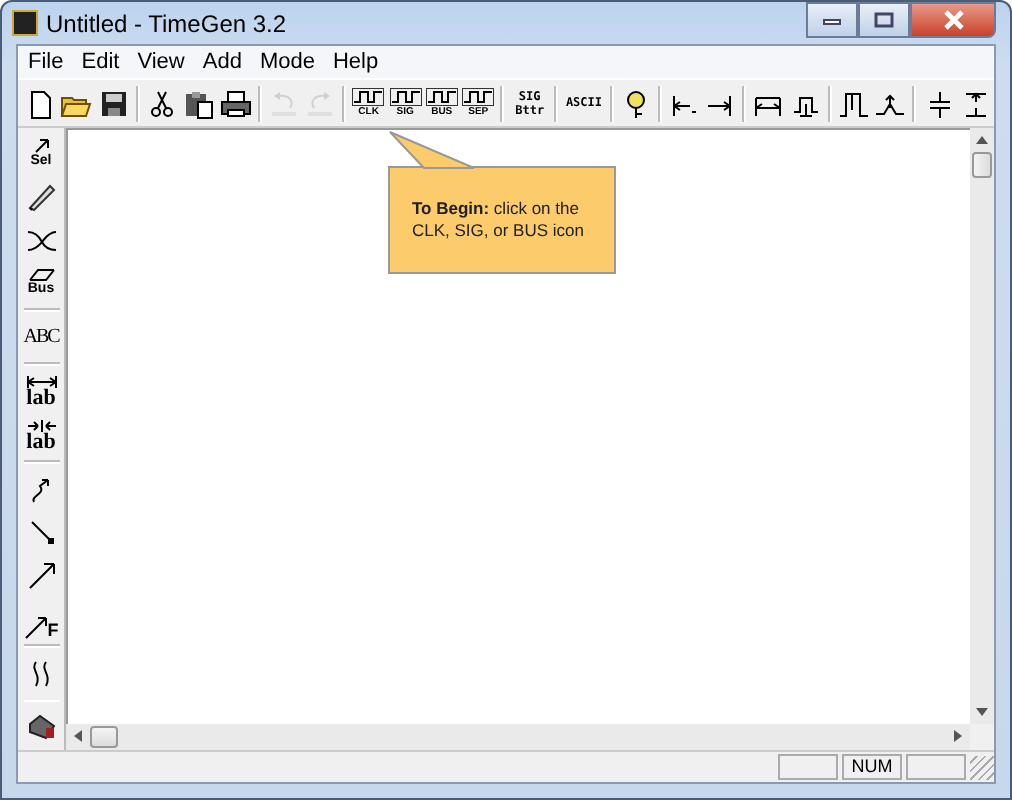 This screenshot has height=800, width=1012. I want to click on line-icon, so click(41, 532).